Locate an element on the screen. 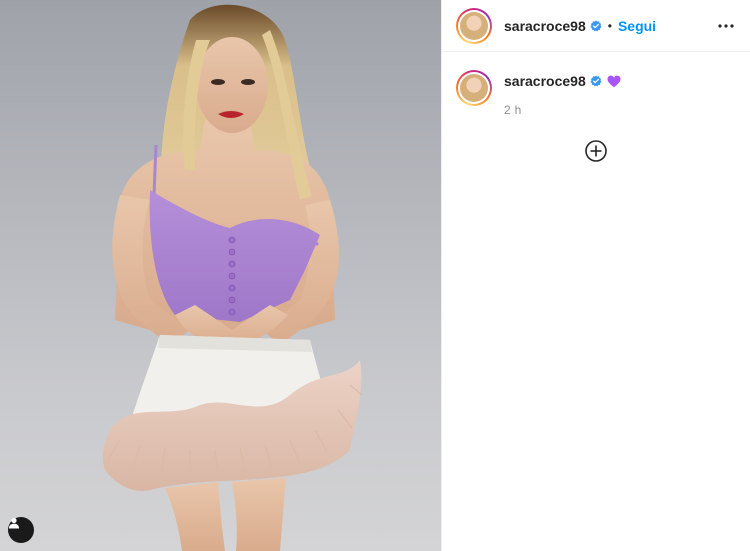  author-username: saracroce98 is located at coordinates (545, 26).